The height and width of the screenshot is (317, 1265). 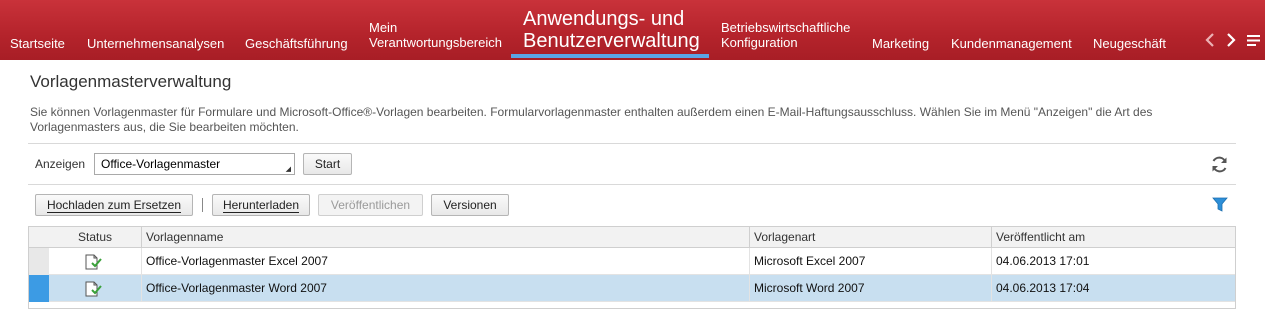 What do you see at coordinates (60, 164) in the screenshot?
I see `show-label: Anzeigen` at bounding box center [60, 164].